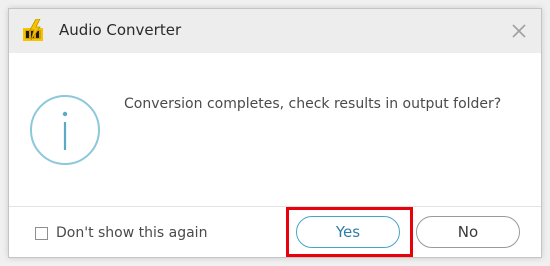  I want to click on no-button: No, so click(468, 232).